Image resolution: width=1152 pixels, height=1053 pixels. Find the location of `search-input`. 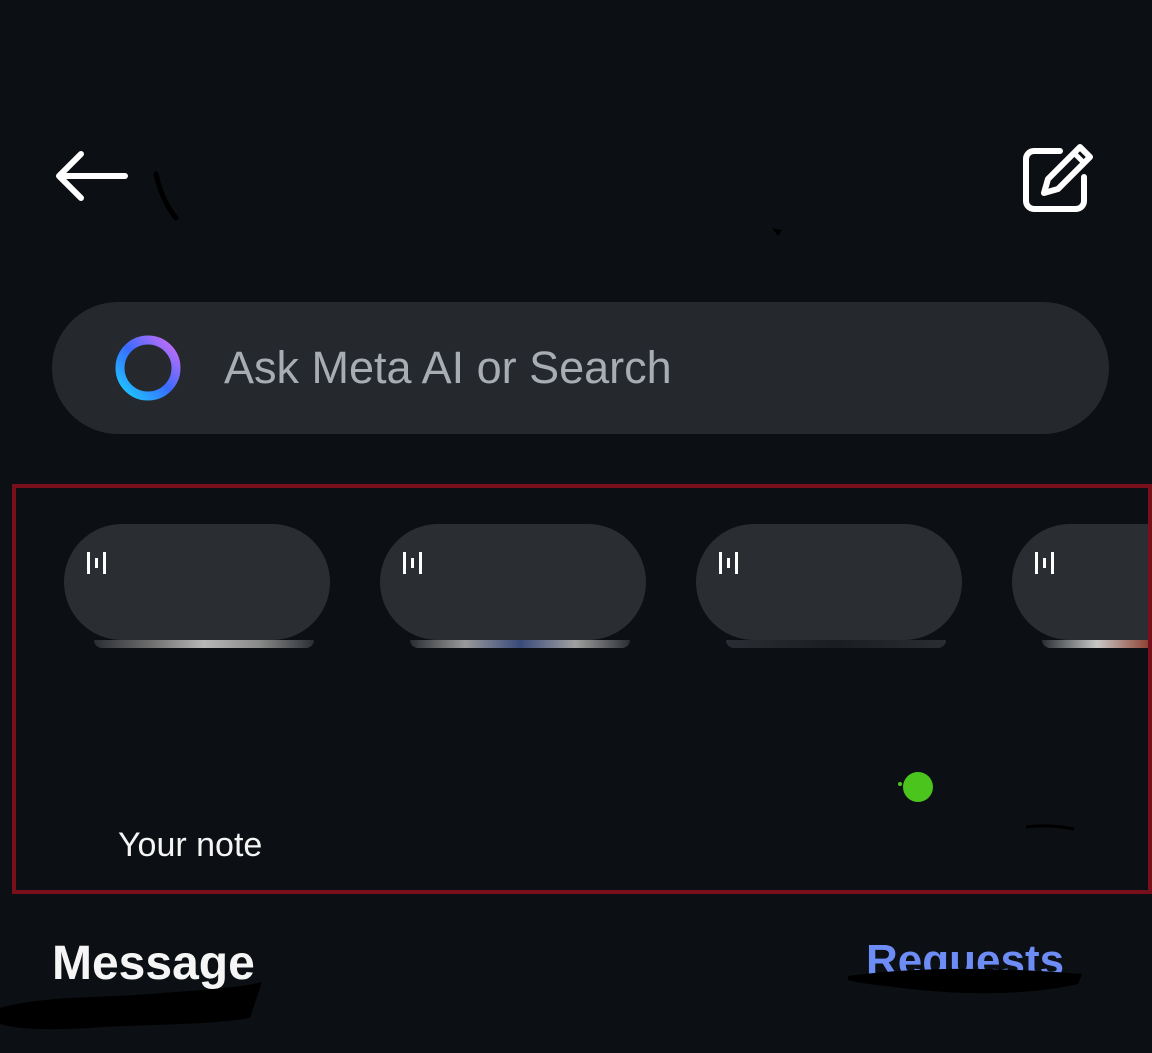

search-input is located at coordinates (574, 368).